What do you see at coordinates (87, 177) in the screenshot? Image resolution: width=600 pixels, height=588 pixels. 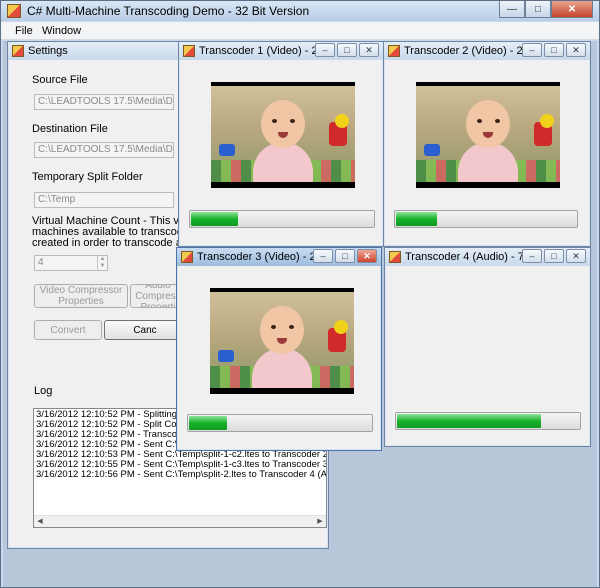 I see `split-folder-label: Temporary Split Folder` at bounding box center [87, 177].